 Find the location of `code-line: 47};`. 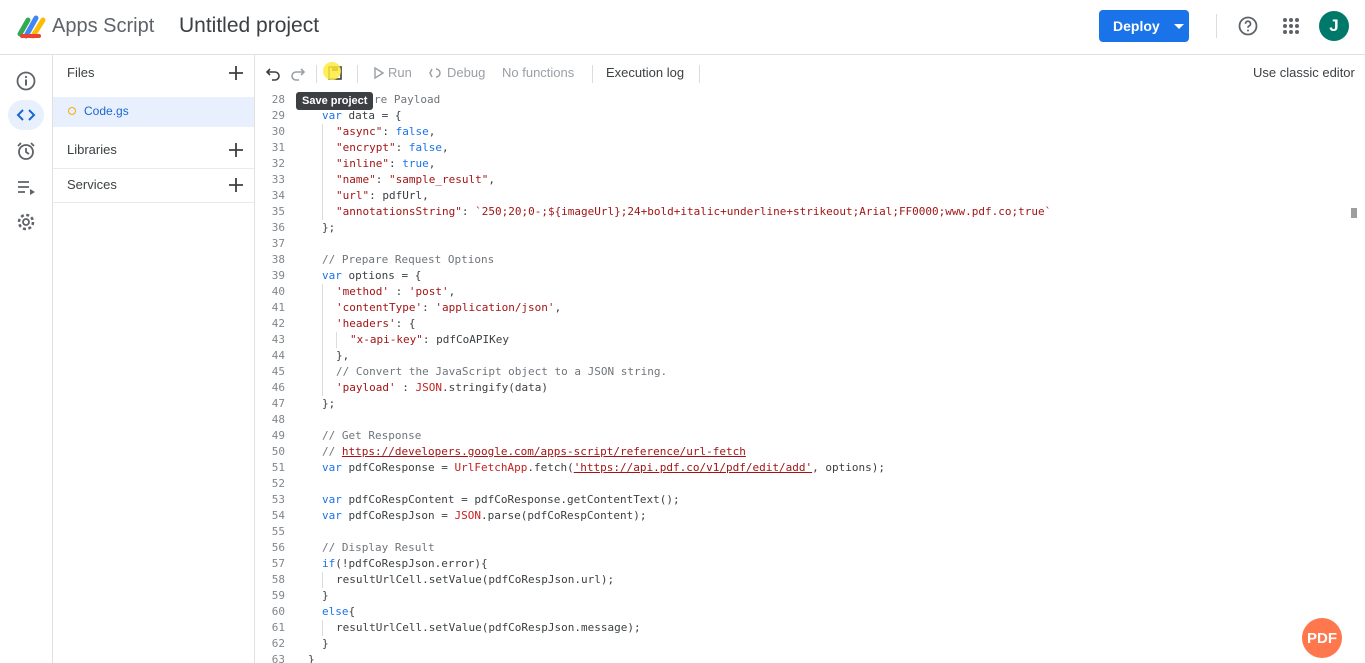

code-line: 47}; is located at coordinates (810, 404).